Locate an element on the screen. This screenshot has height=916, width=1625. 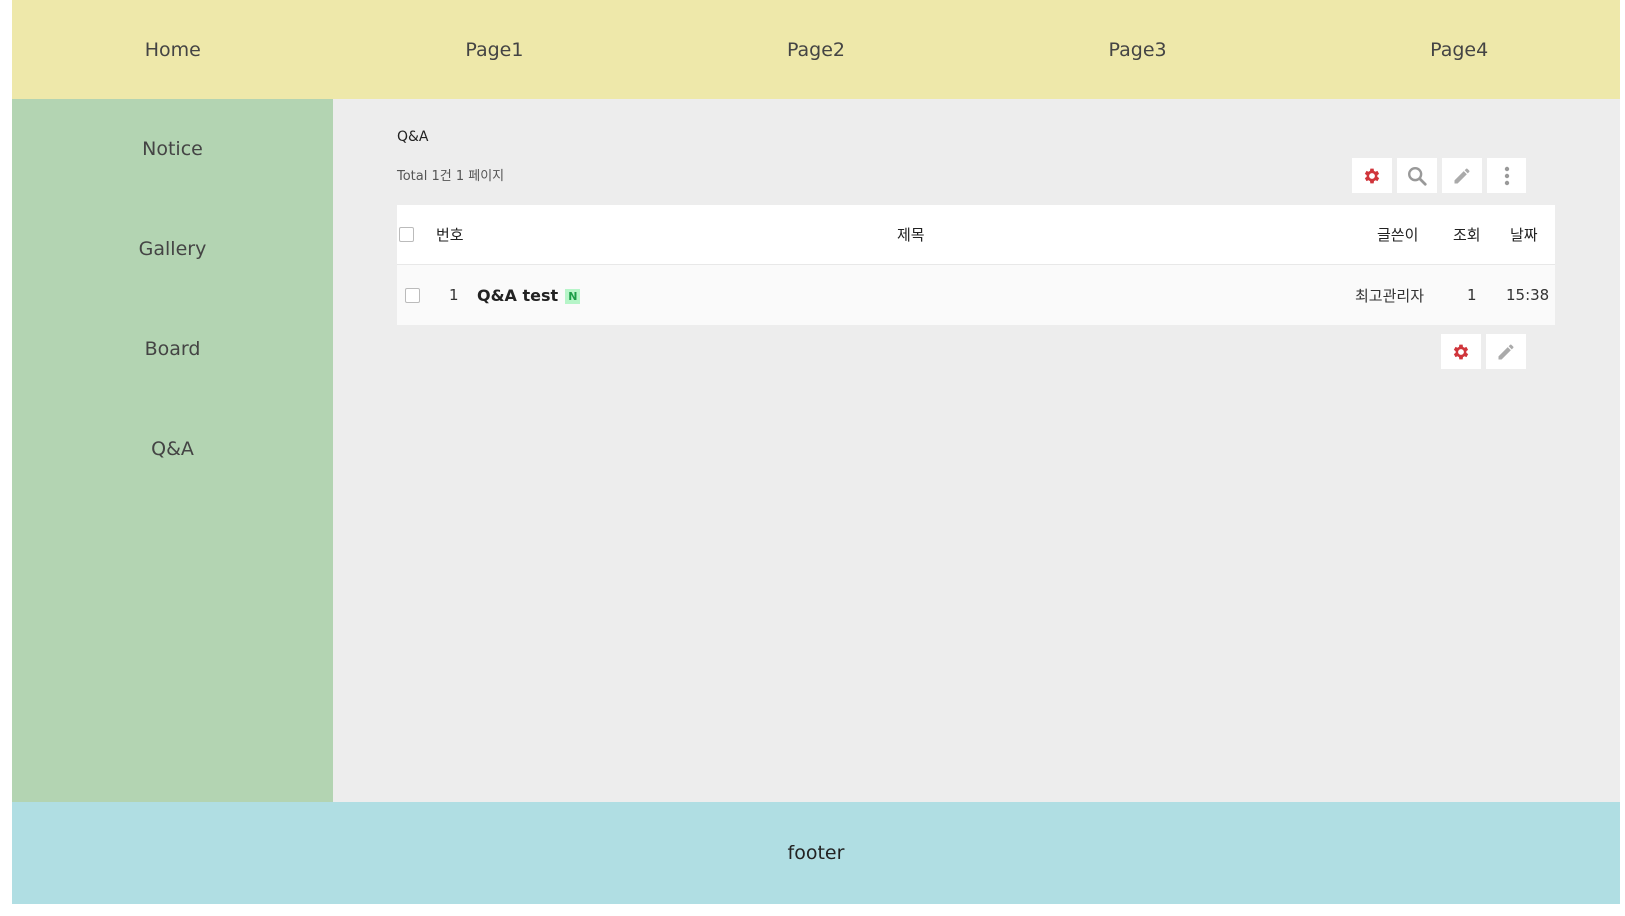
row-subject: Q&A test N is located at coordinates (529, 295).